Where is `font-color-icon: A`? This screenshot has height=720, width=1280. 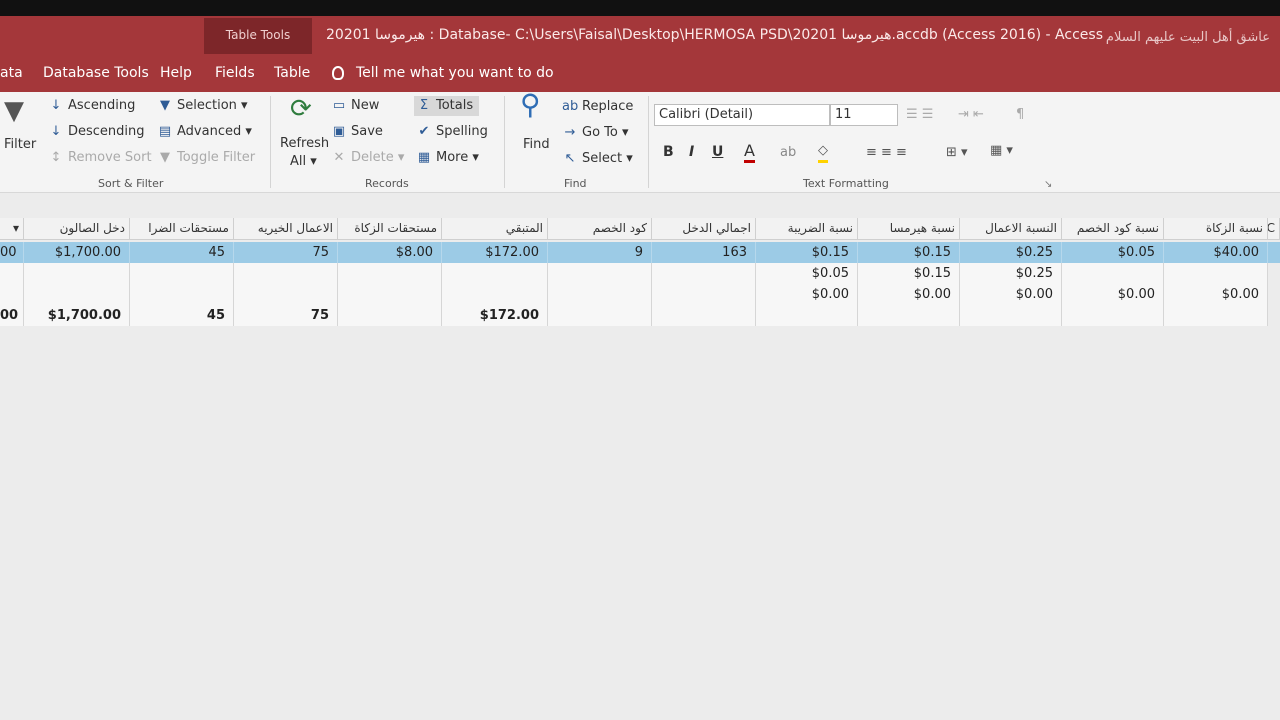 font-color-icon: A is located at coordinates (749, 152).